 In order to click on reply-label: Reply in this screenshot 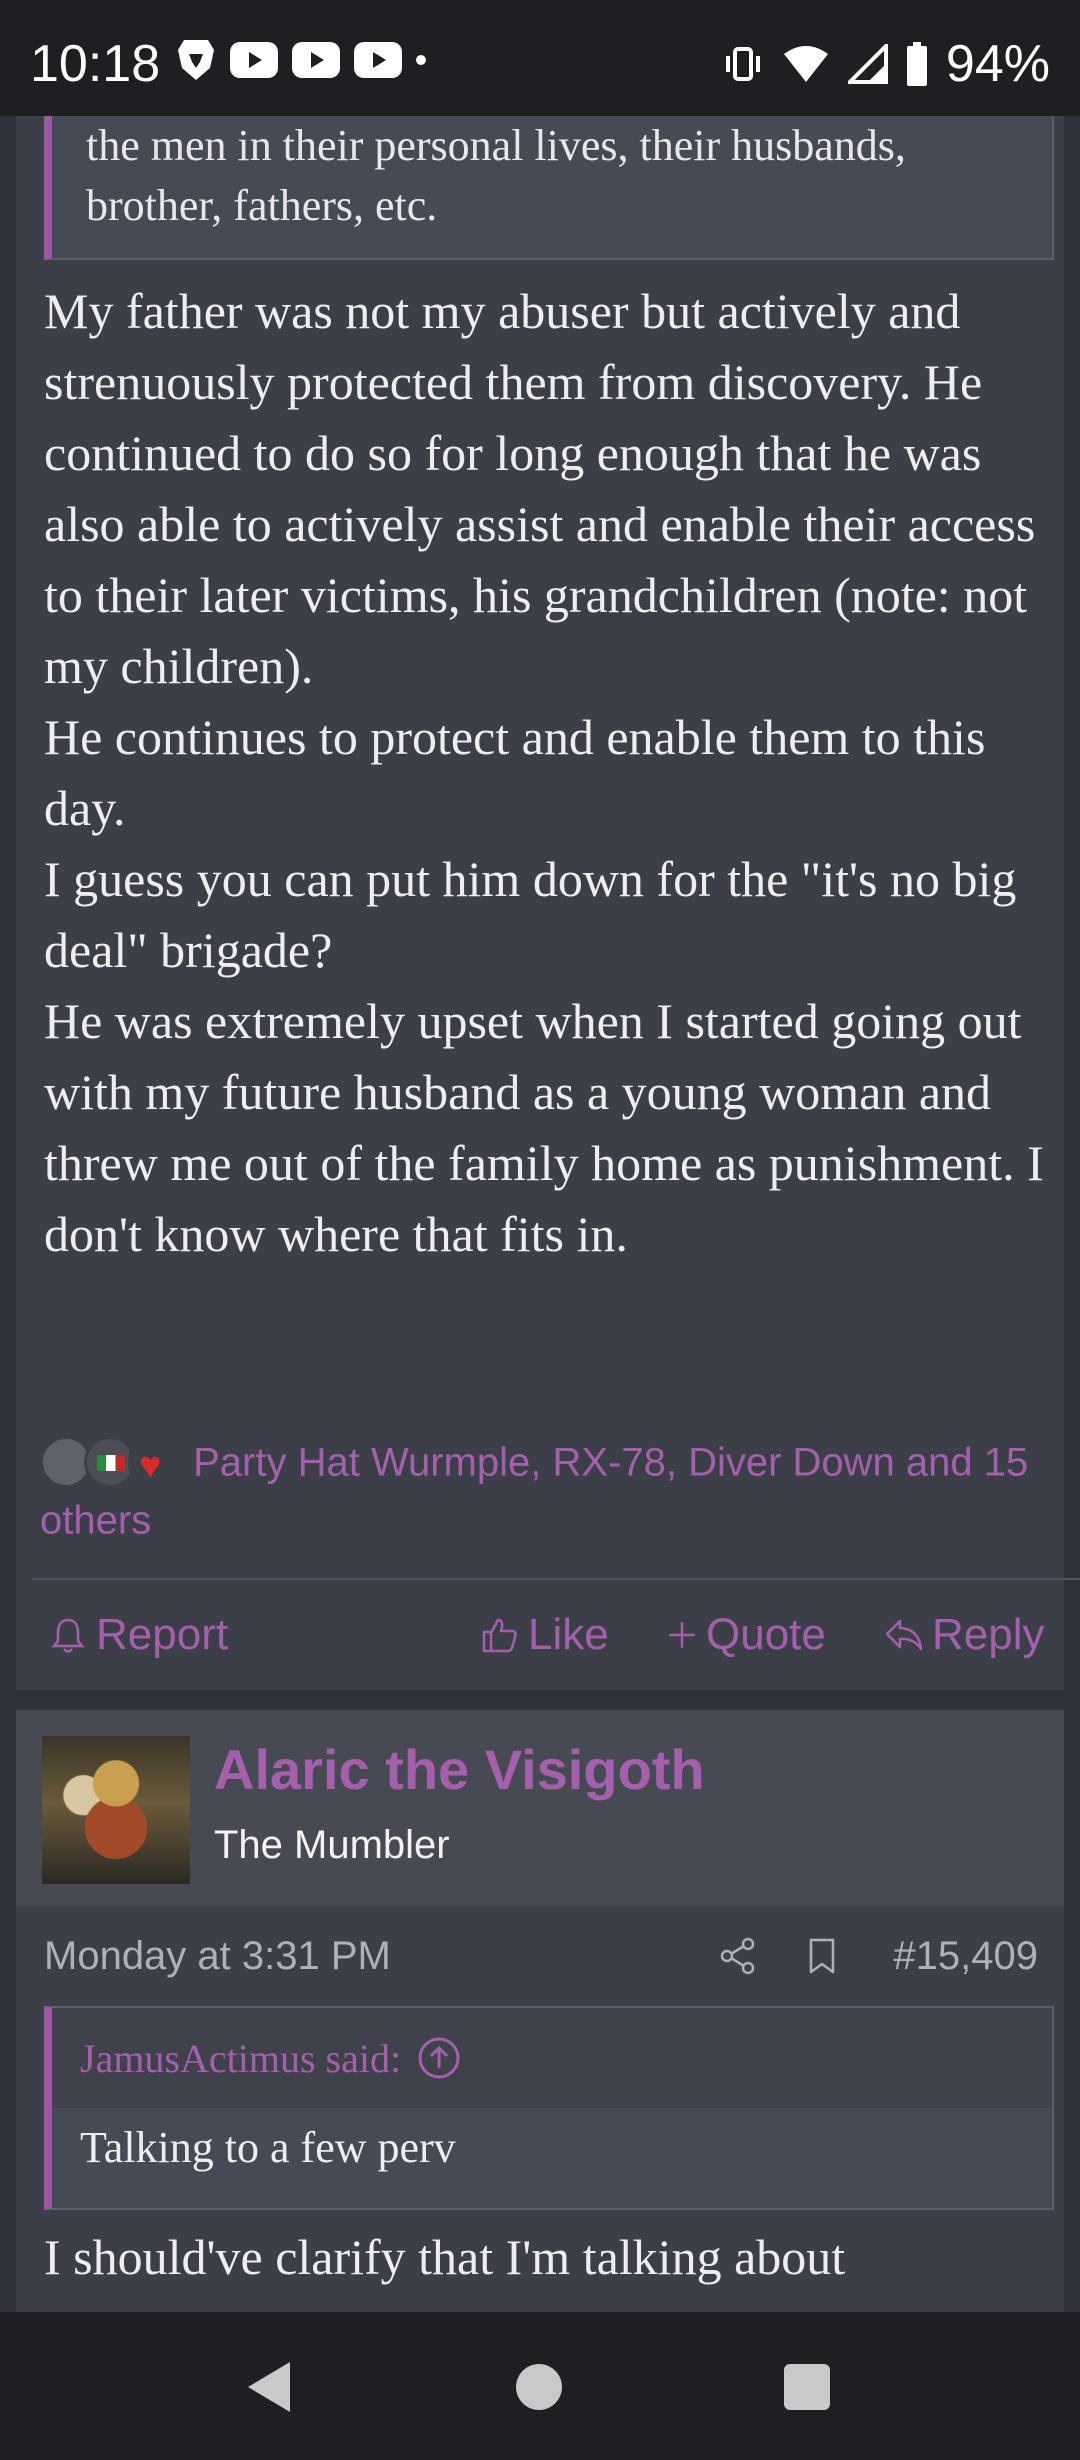, I will do `click(988, 1634)`.